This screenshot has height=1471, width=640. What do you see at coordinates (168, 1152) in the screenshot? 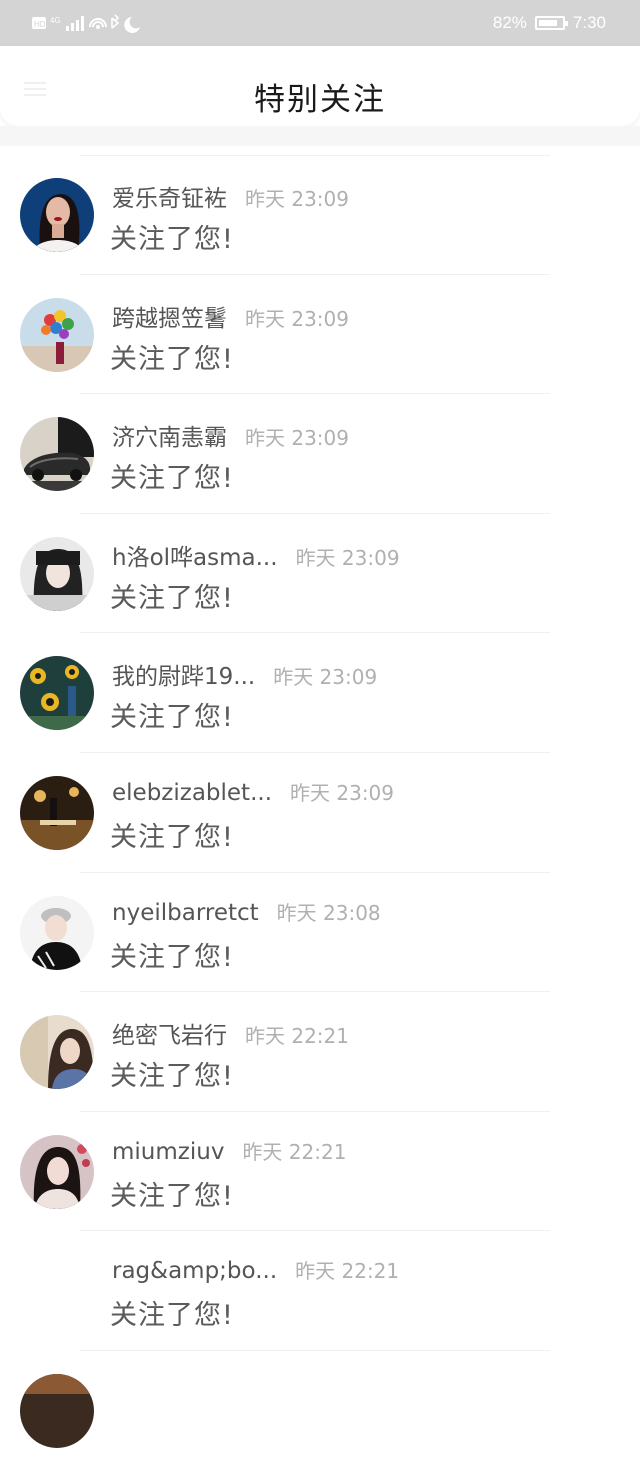
I see `user-name: miumziuv` at bounding box center [168, 1152].